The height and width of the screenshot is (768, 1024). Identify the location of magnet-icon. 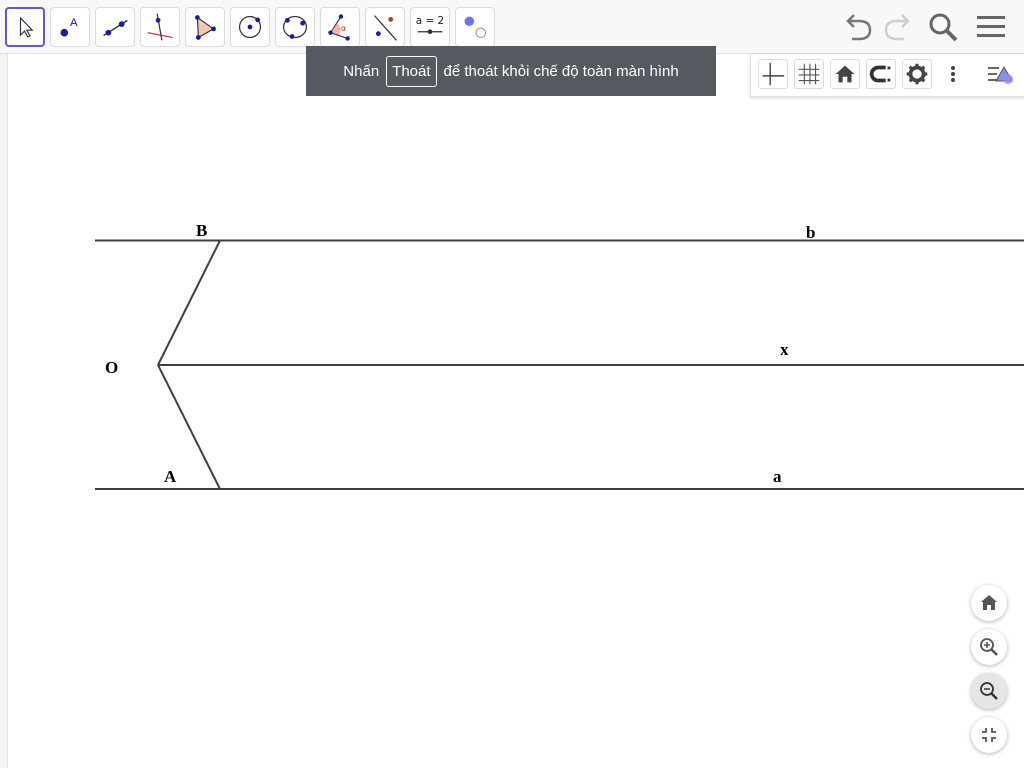
(880, 74).